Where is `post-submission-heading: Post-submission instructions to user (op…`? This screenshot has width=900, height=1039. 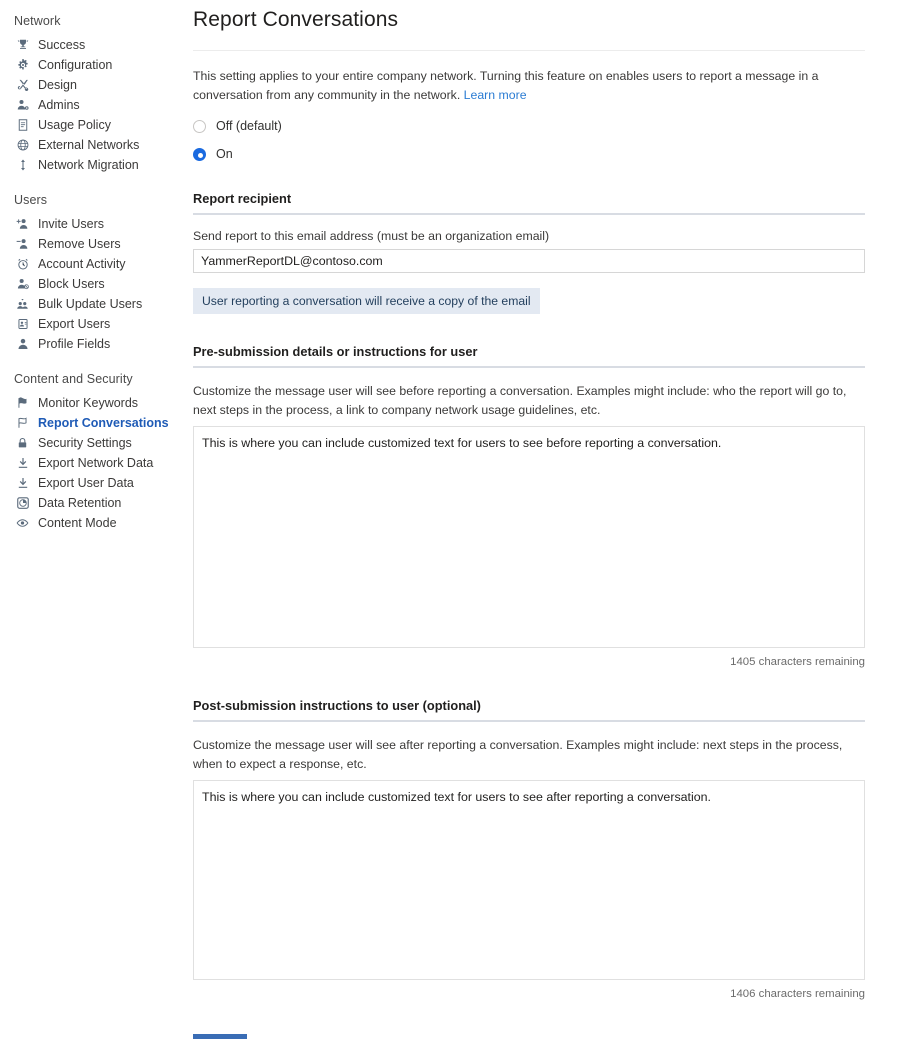 post-submission-heading: Post-submission instructions to user (op… is located at coordinates (529, 710).